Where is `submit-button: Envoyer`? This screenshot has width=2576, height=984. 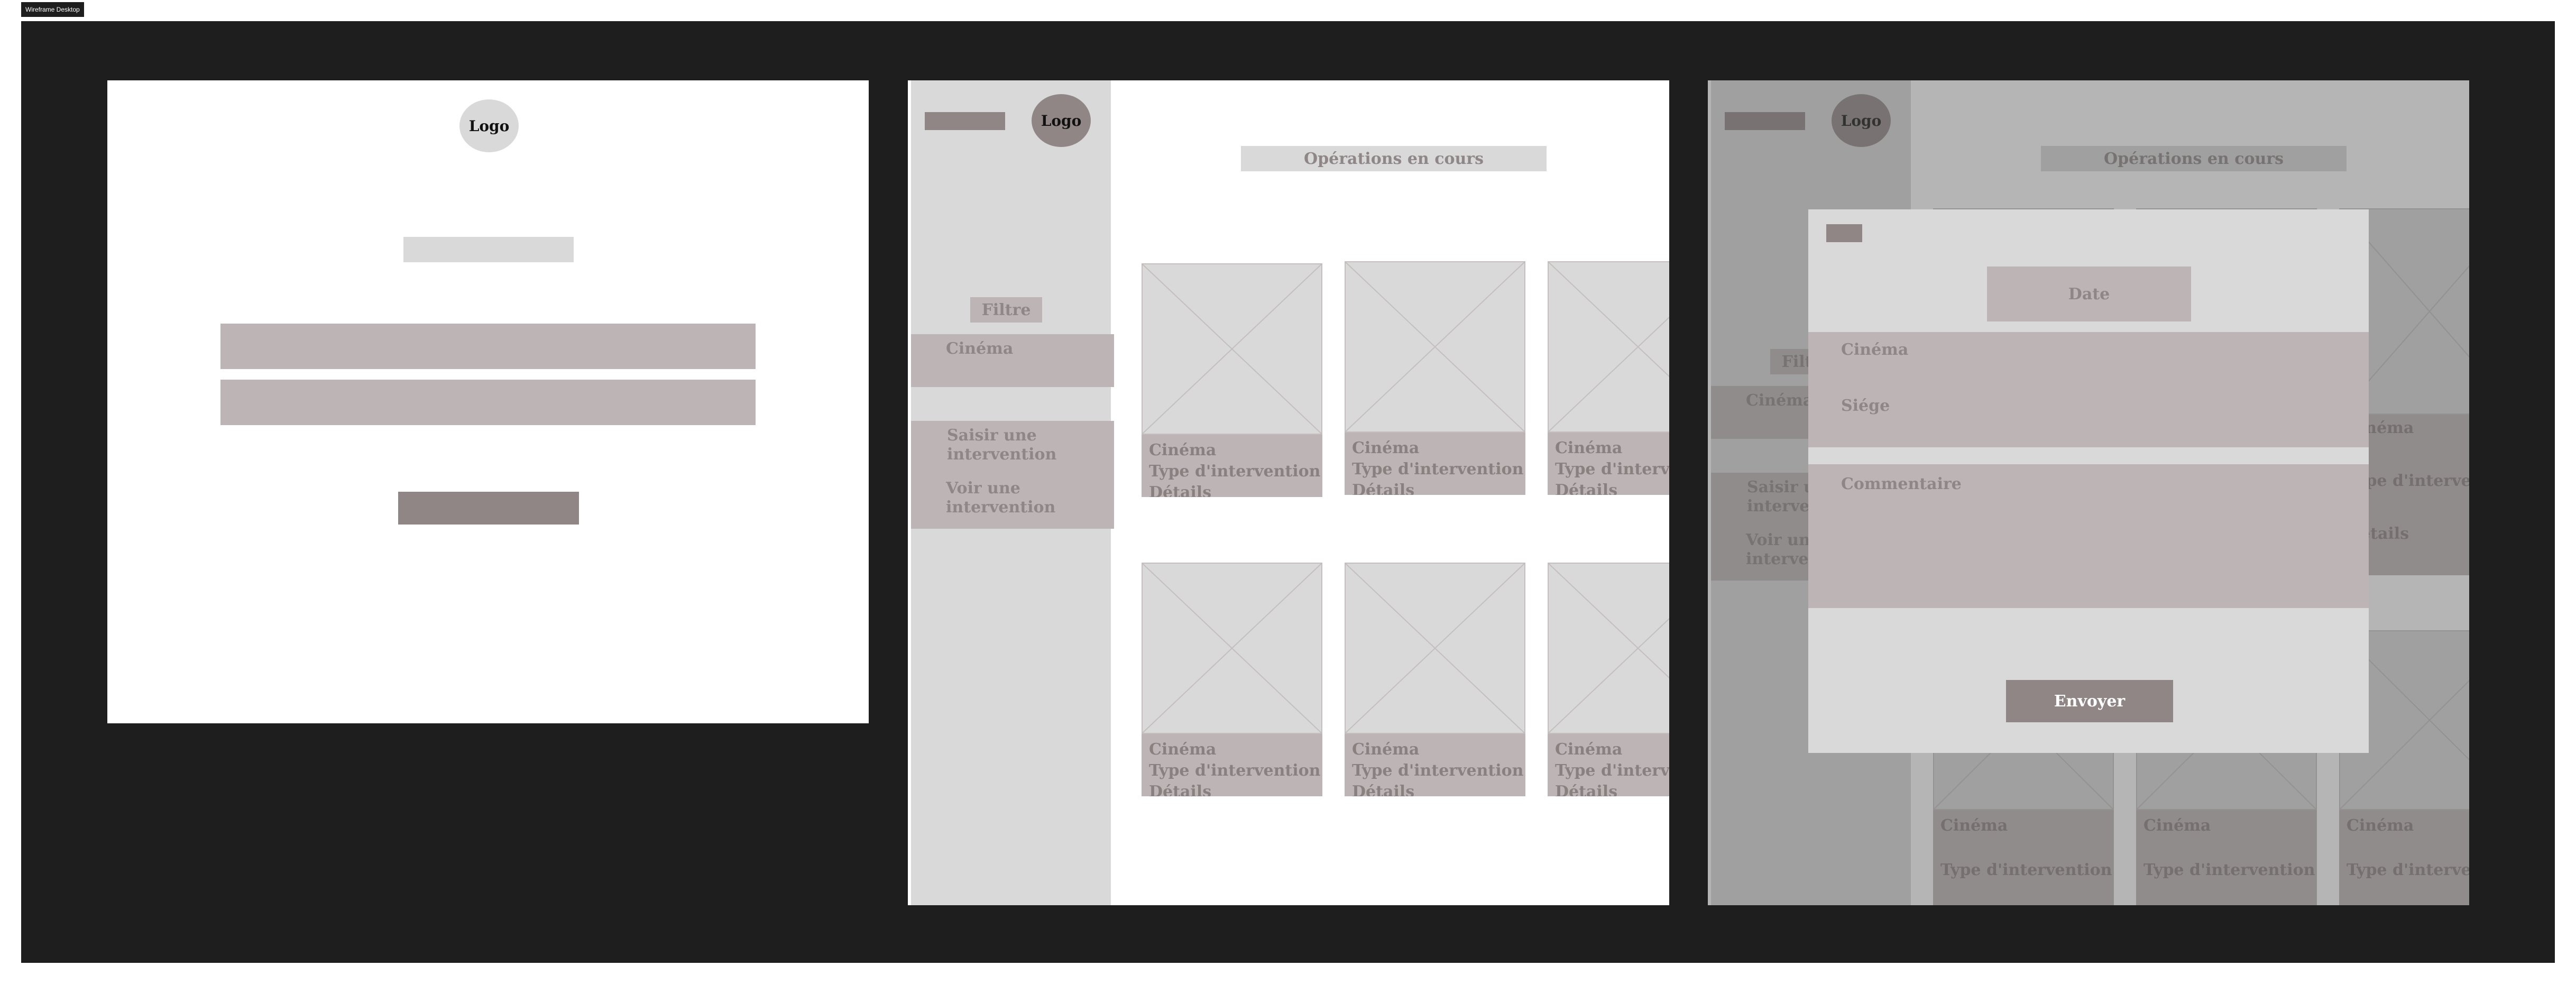 submit-button: Envoyer is located at coordinates (2089, 701).